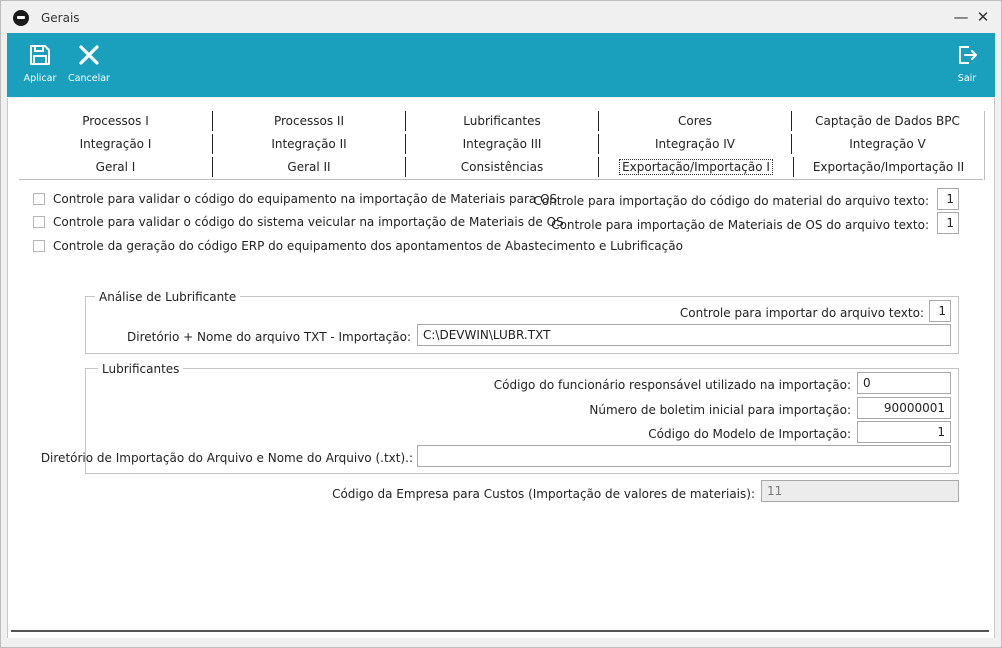 The width and height of the screenshot is (1002, 648). I want to click on app-logo-icon, so click(21, 18).